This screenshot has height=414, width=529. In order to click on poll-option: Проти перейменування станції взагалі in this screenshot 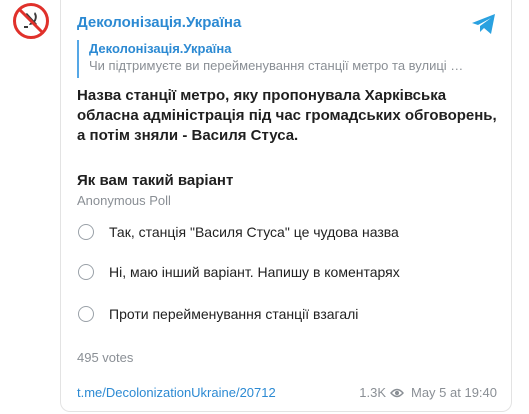, I will do `click(287, 314)`.